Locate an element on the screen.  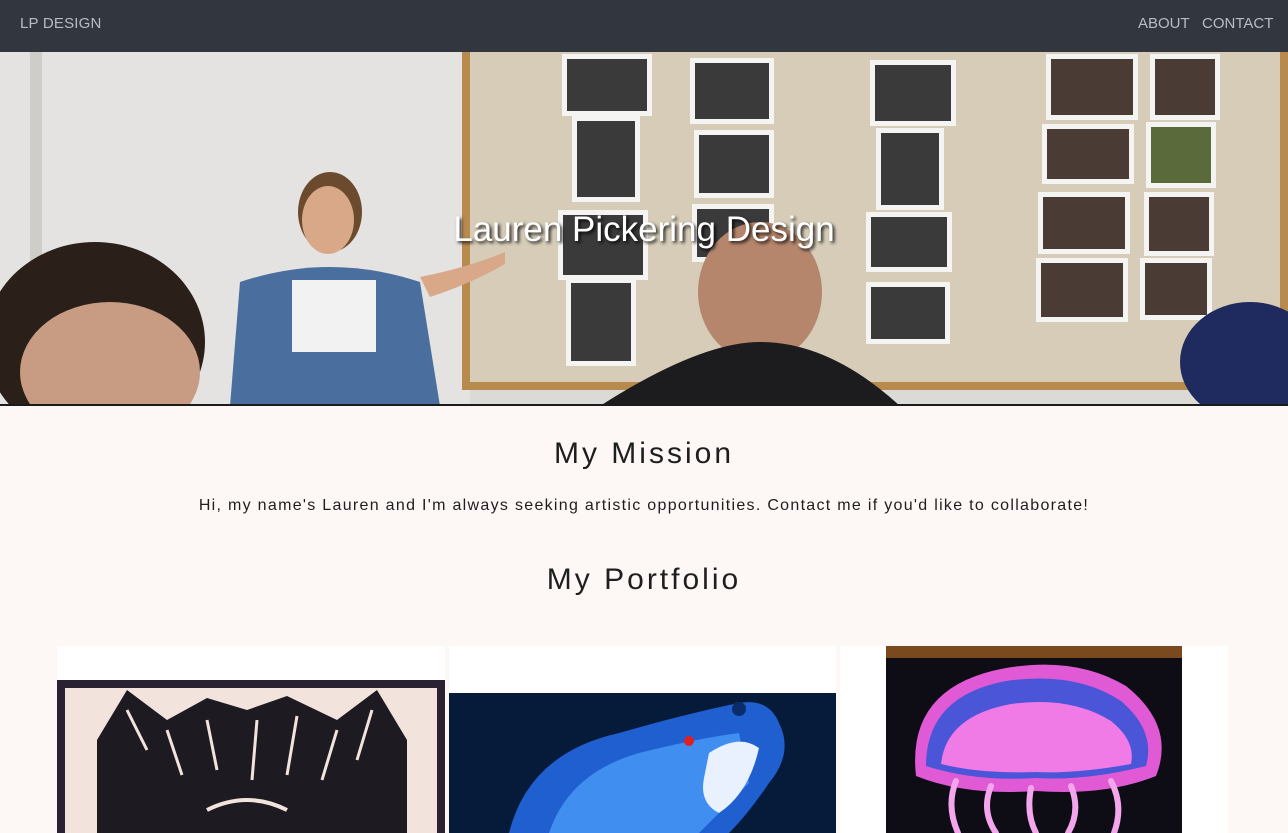
portfolio-item-jellyfish is located at coordinates (1034, 739).